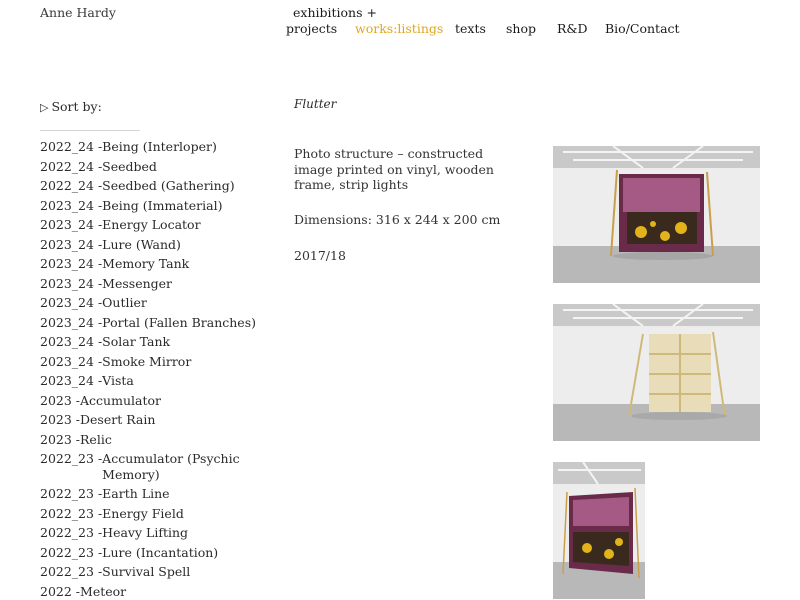 This screenshot has width=800, height=600. I want to click on work-item-title: Lure (Wand), so click(141, 244).